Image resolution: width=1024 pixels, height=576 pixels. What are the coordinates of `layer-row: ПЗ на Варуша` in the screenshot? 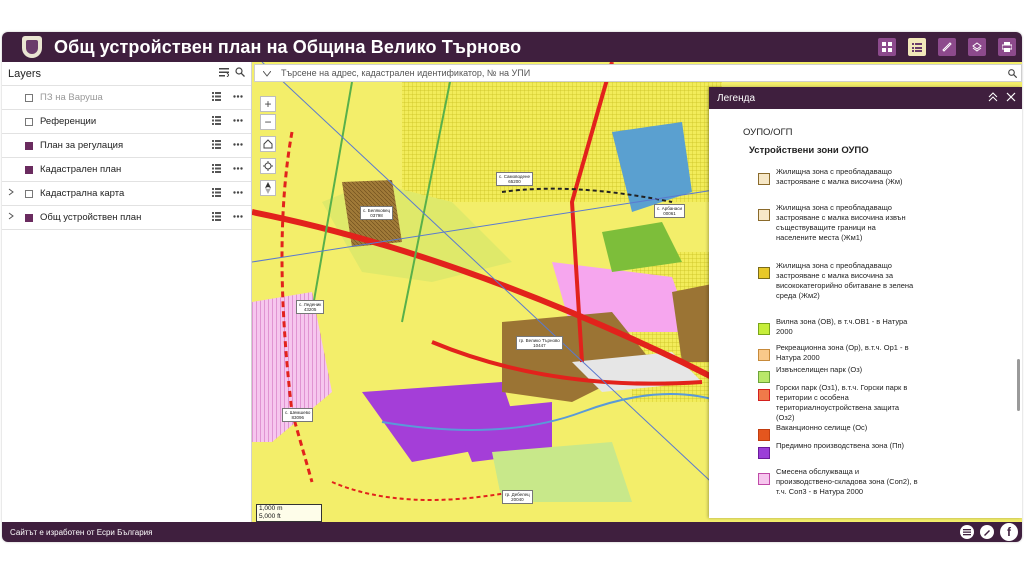 It's located at (126, 98).